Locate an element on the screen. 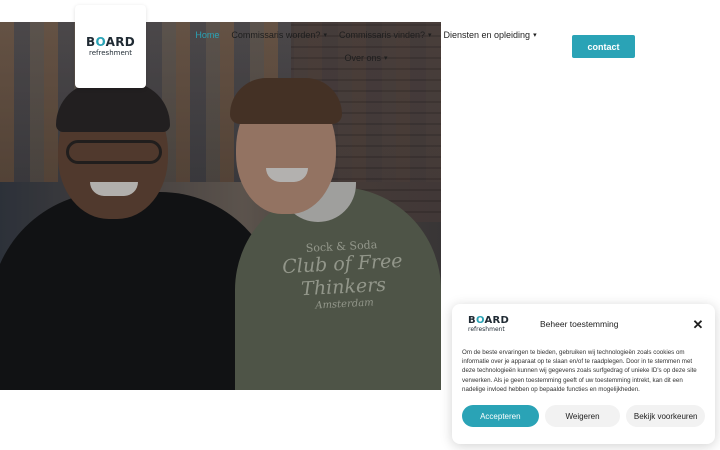 The width and height of the screenshot is (720, 450). consent-logo-subtitle: refreshment is located at coordinates (486, 329).